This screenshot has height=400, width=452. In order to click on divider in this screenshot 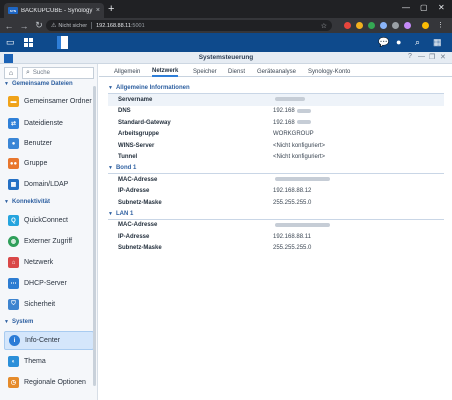, I will do `click(92, 25)`.